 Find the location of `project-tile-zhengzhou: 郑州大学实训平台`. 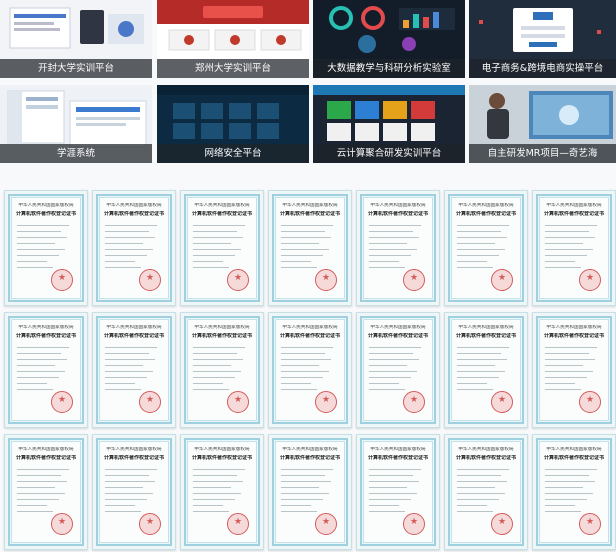

project-tile-zhengzhou: 郑州大学实训平台 is located at coordinates (233, 39).